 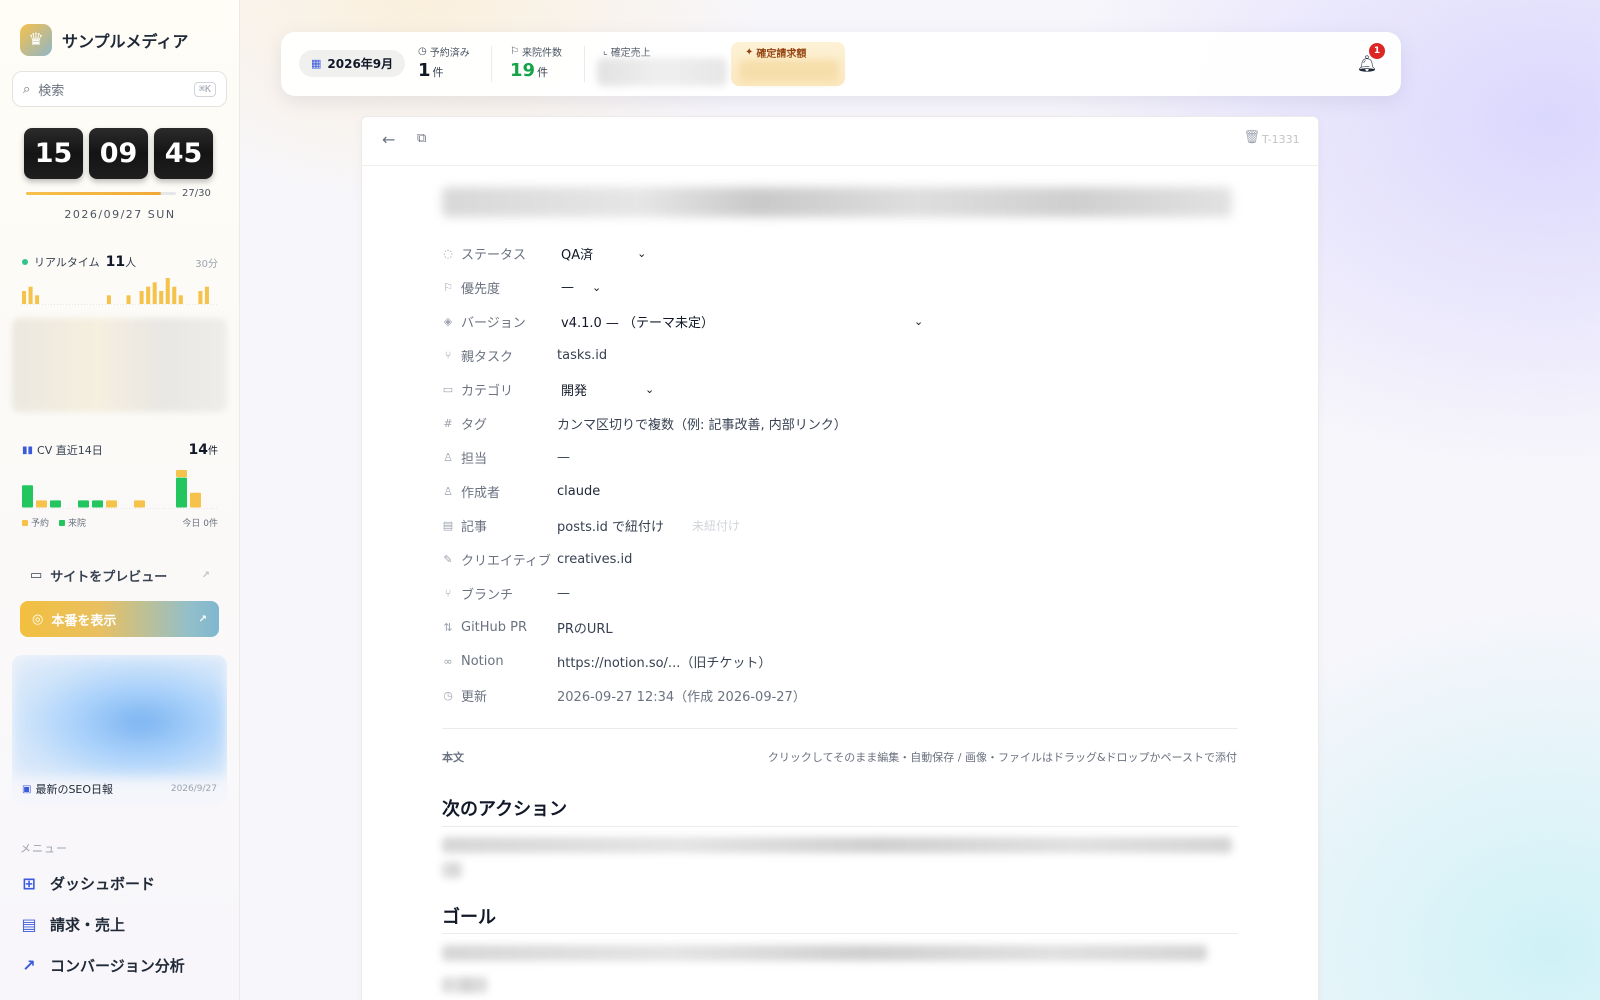 I want to click on search-input: ⌕ 検索 ⌘K, so click(x=119, y=89).